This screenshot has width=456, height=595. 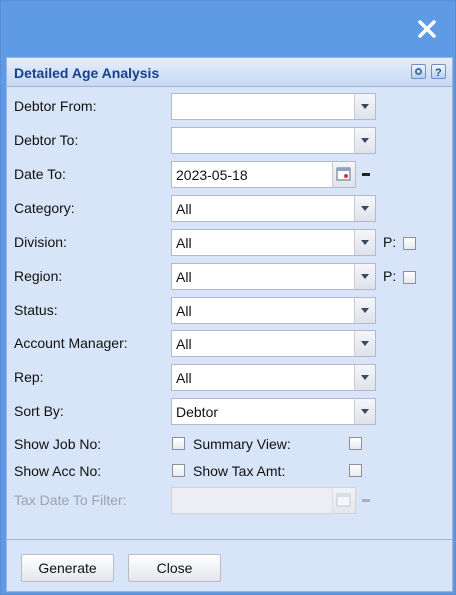 What do you see at coordinates (184, 277) in the screenshot?
I see `region-value: All` at bounding box center [184, 277].